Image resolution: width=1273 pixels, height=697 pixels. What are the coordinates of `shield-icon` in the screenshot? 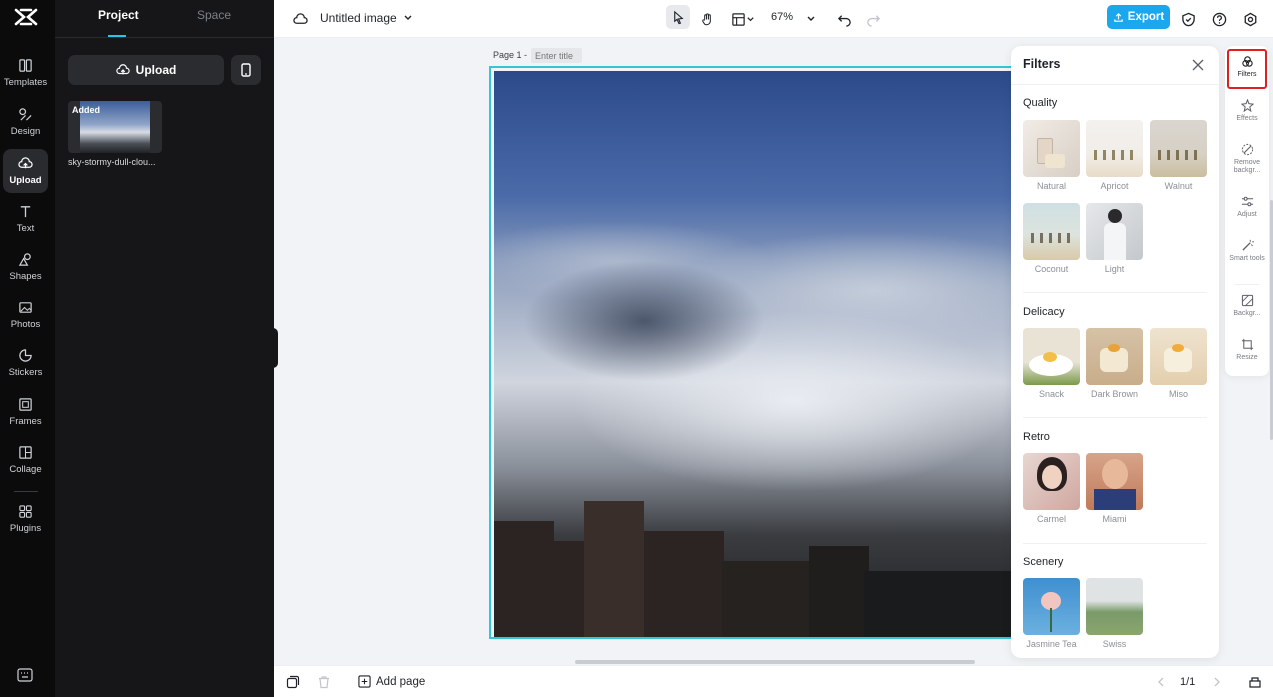 It's located at (1188, 19).